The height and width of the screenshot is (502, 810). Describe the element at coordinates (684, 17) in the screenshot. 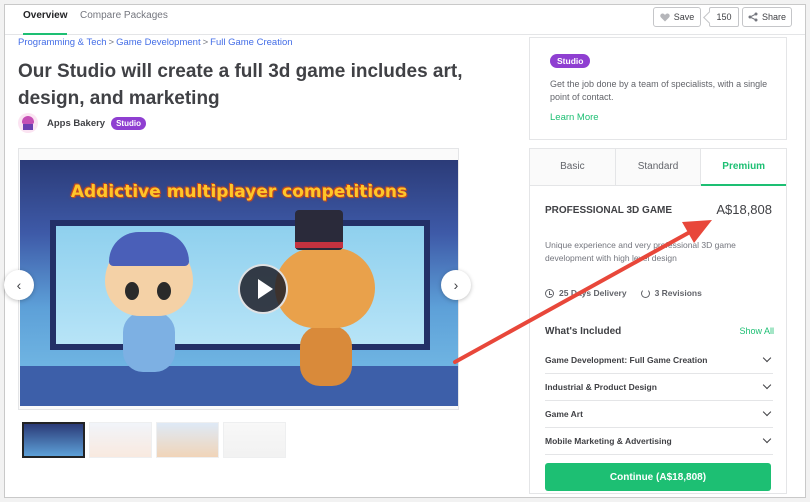

I see `save-label: Save` at that location.